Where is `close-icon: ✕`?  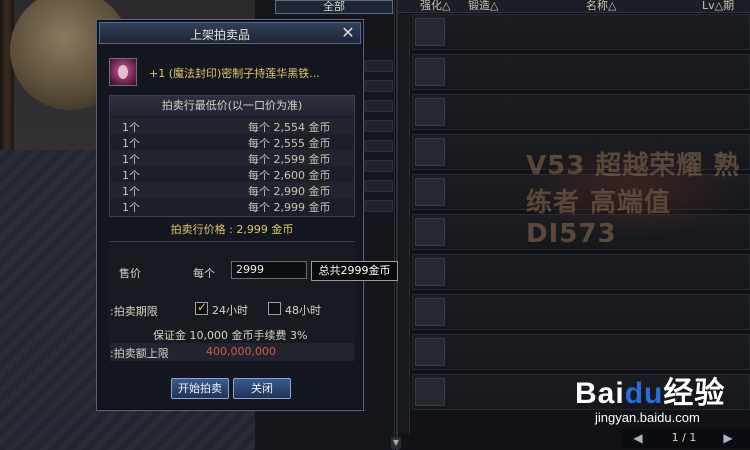
close-icon: ✕ is located at coordinates (348, 33).